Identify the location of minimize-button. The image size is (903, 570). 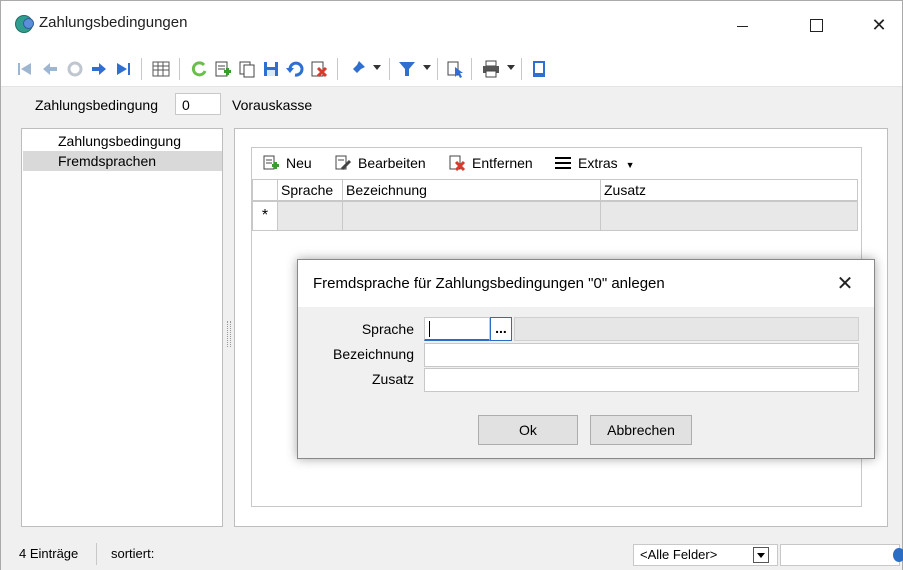
(742, 25).